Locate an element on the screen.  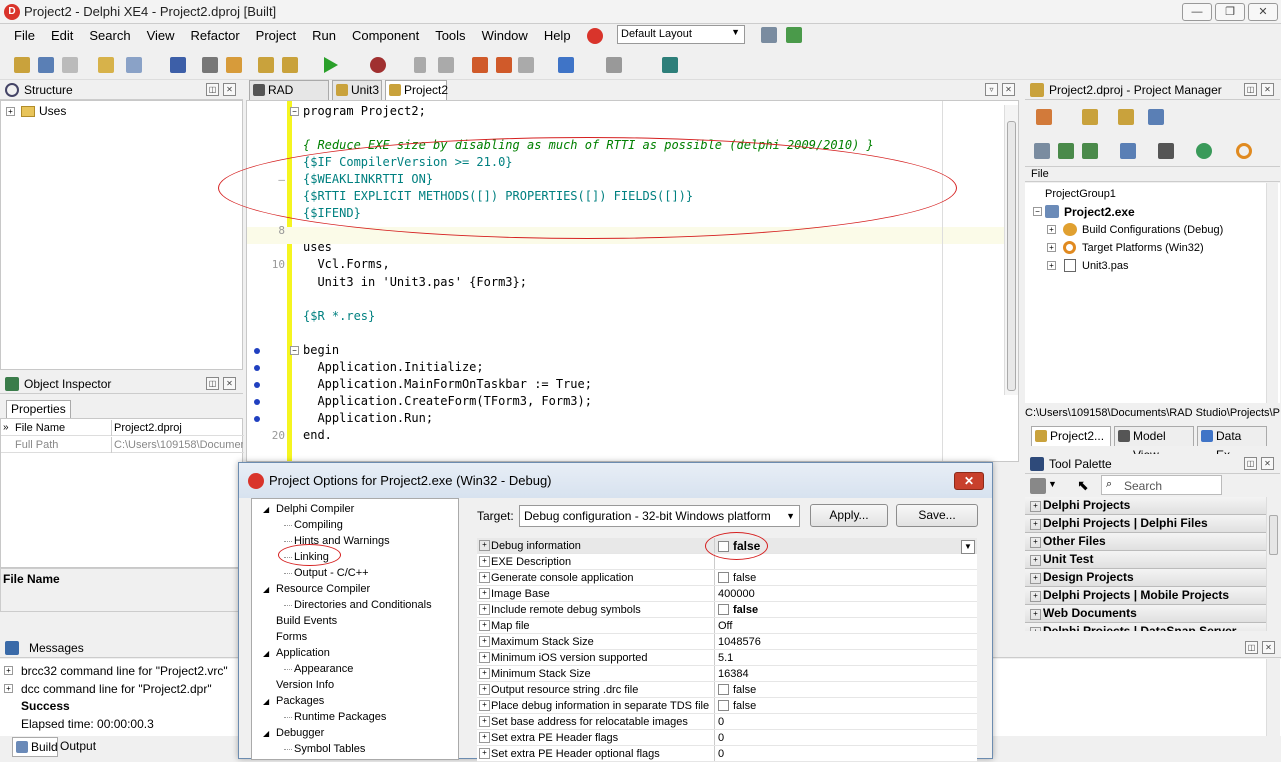
expand-all-icon is located at coordinates (1066, 151).